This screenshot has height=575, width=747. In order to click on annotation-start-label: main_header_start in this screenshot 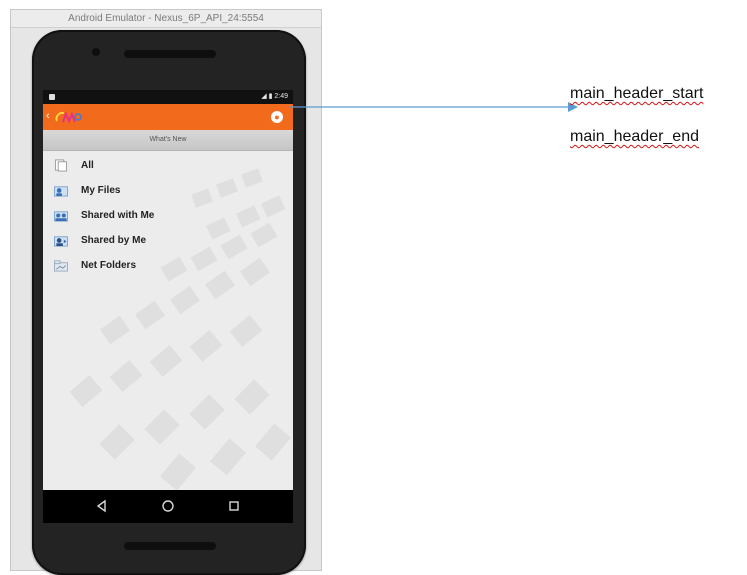, I will do `click(637, 93)`.